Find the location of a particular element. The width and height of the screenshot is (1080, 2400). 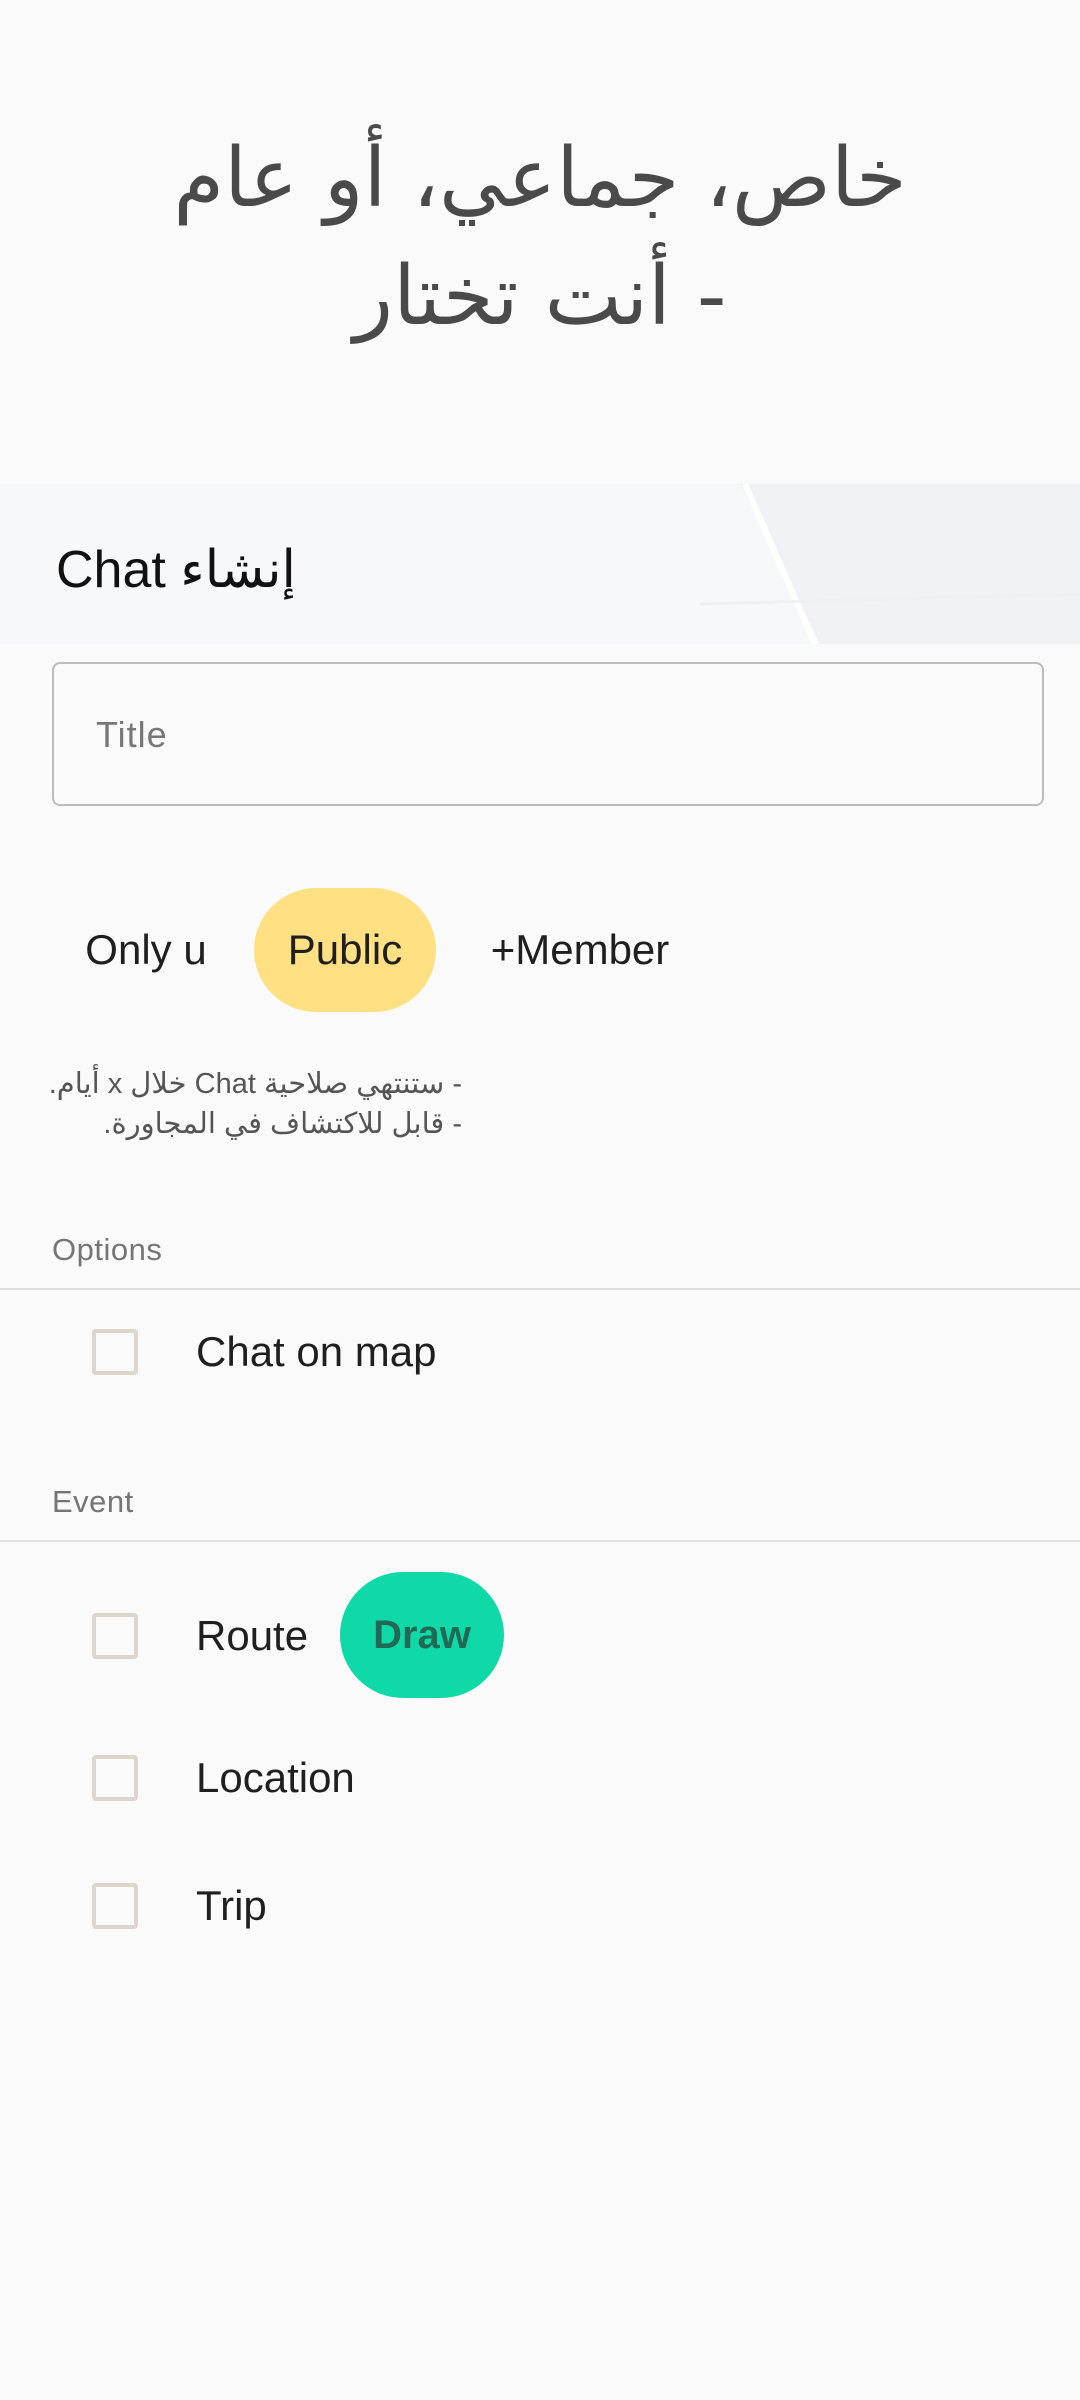

event-section-label: Event is located at coordinates (93, 1501).